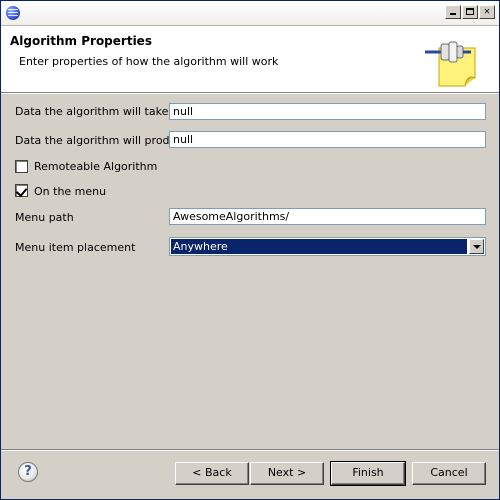  What do you see at coordinates (44, 217) in the screenshot?
I see `menu-path-label: Menu path` at bounding box center [44, 217].